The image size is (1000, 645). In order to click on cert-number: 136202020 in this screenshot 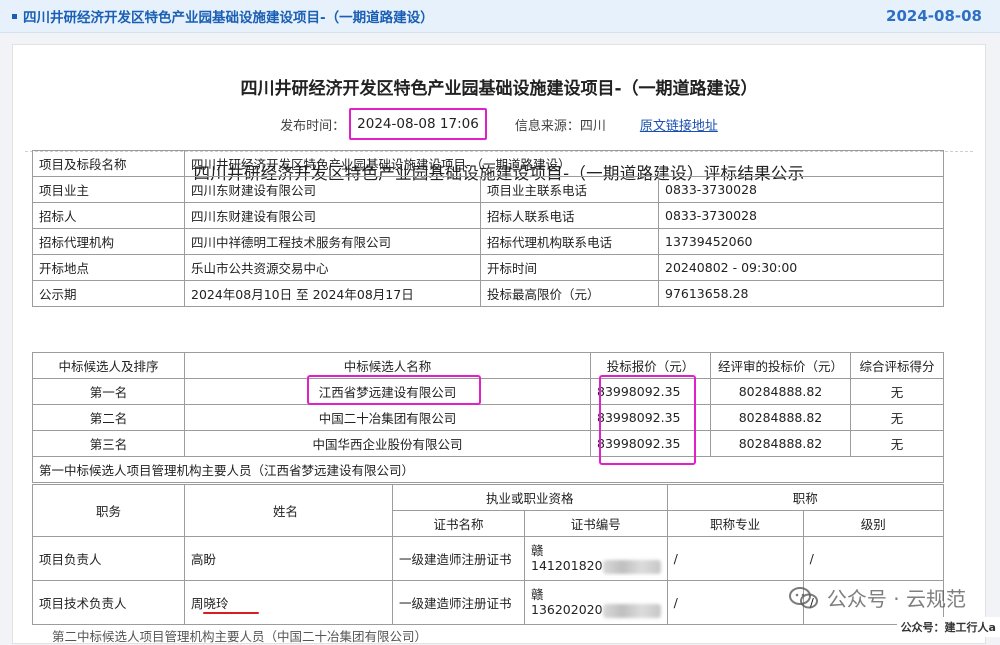, I will do `click(567, 610)`.